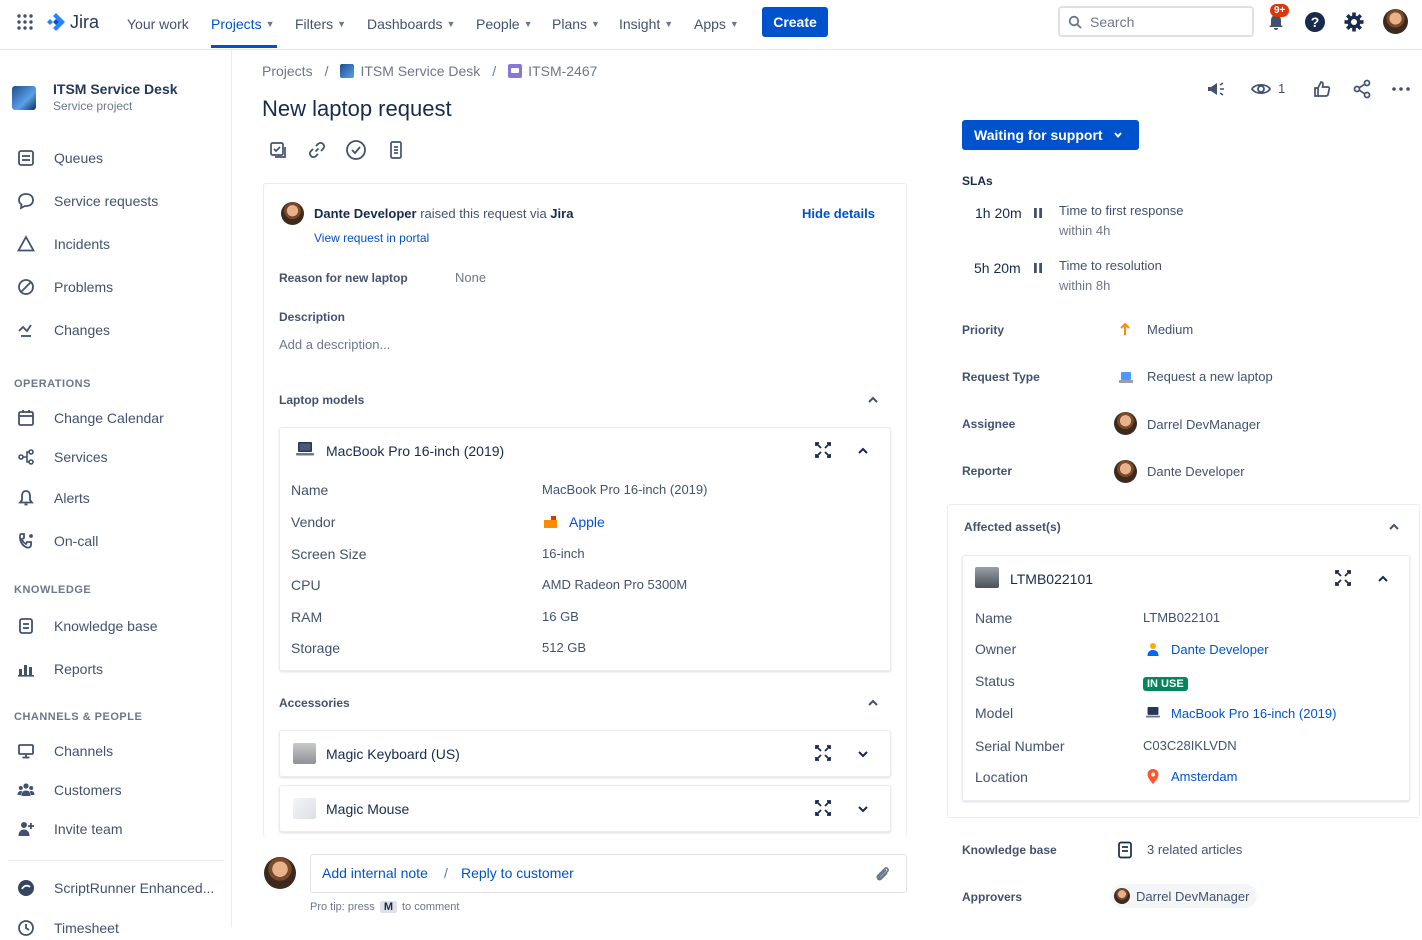  What do you see at coordinates (504, 24) in the screenshot?
I see `nav-people: People ▼` at bounding box center [504, 24].